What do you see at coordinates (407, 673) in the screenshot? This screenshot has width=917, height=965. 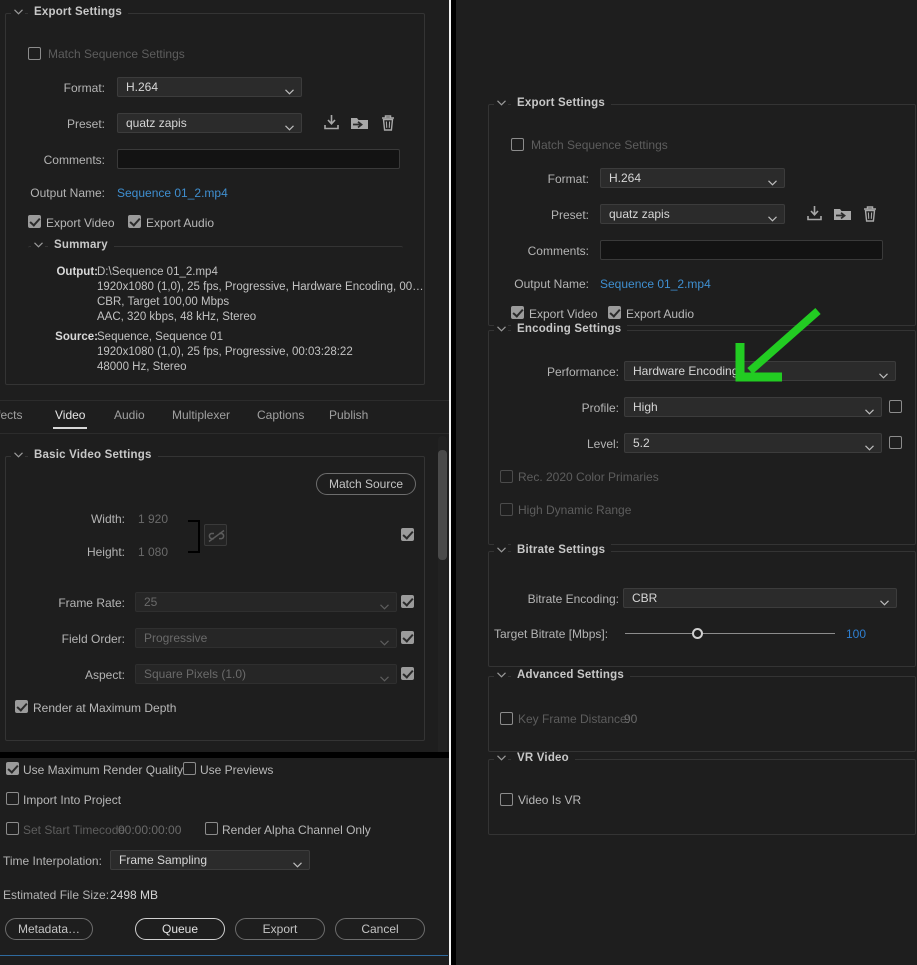 I see `aspect-match-source-checkbox` at bounding box center [407, 673].